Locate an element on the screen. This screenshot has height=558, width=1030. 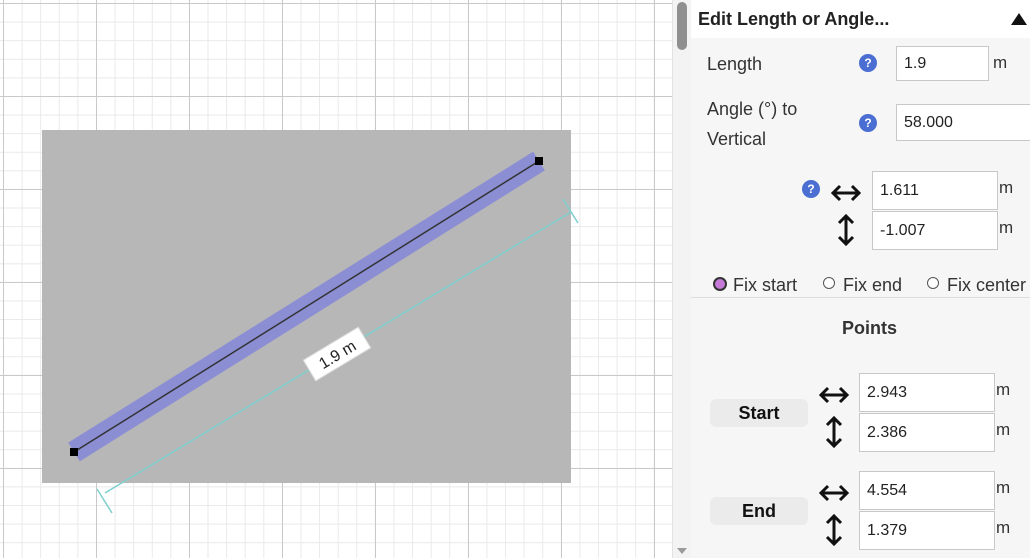
fix-start-label: Fix start is located at coordinates (765, 285).